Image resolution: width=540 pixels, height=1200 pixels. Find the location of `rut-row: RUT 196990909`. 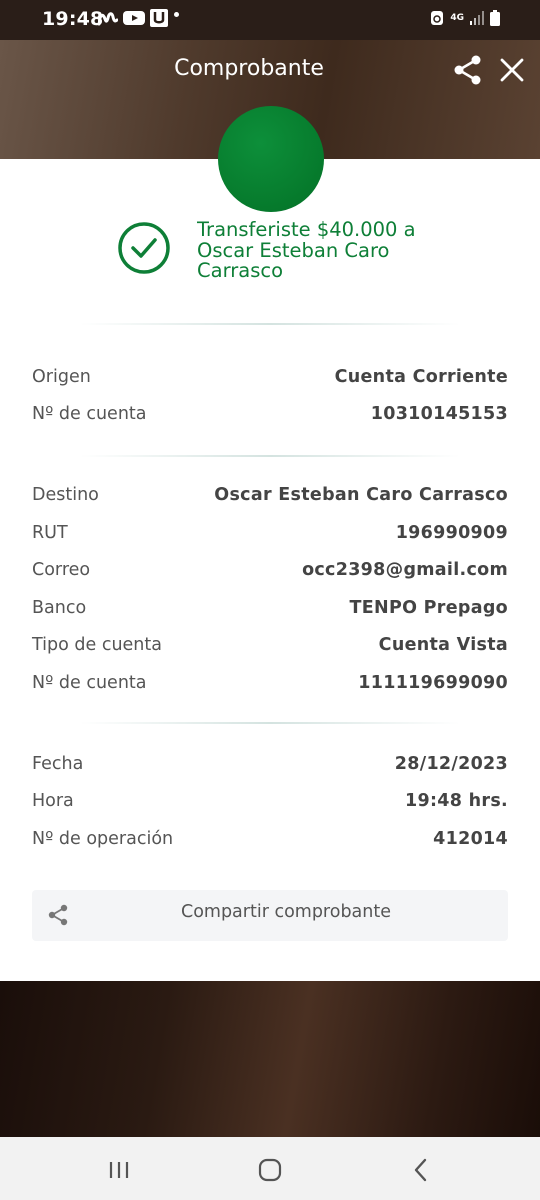

rut-row: RUT 196990909 is located at coordinates (270, 533).